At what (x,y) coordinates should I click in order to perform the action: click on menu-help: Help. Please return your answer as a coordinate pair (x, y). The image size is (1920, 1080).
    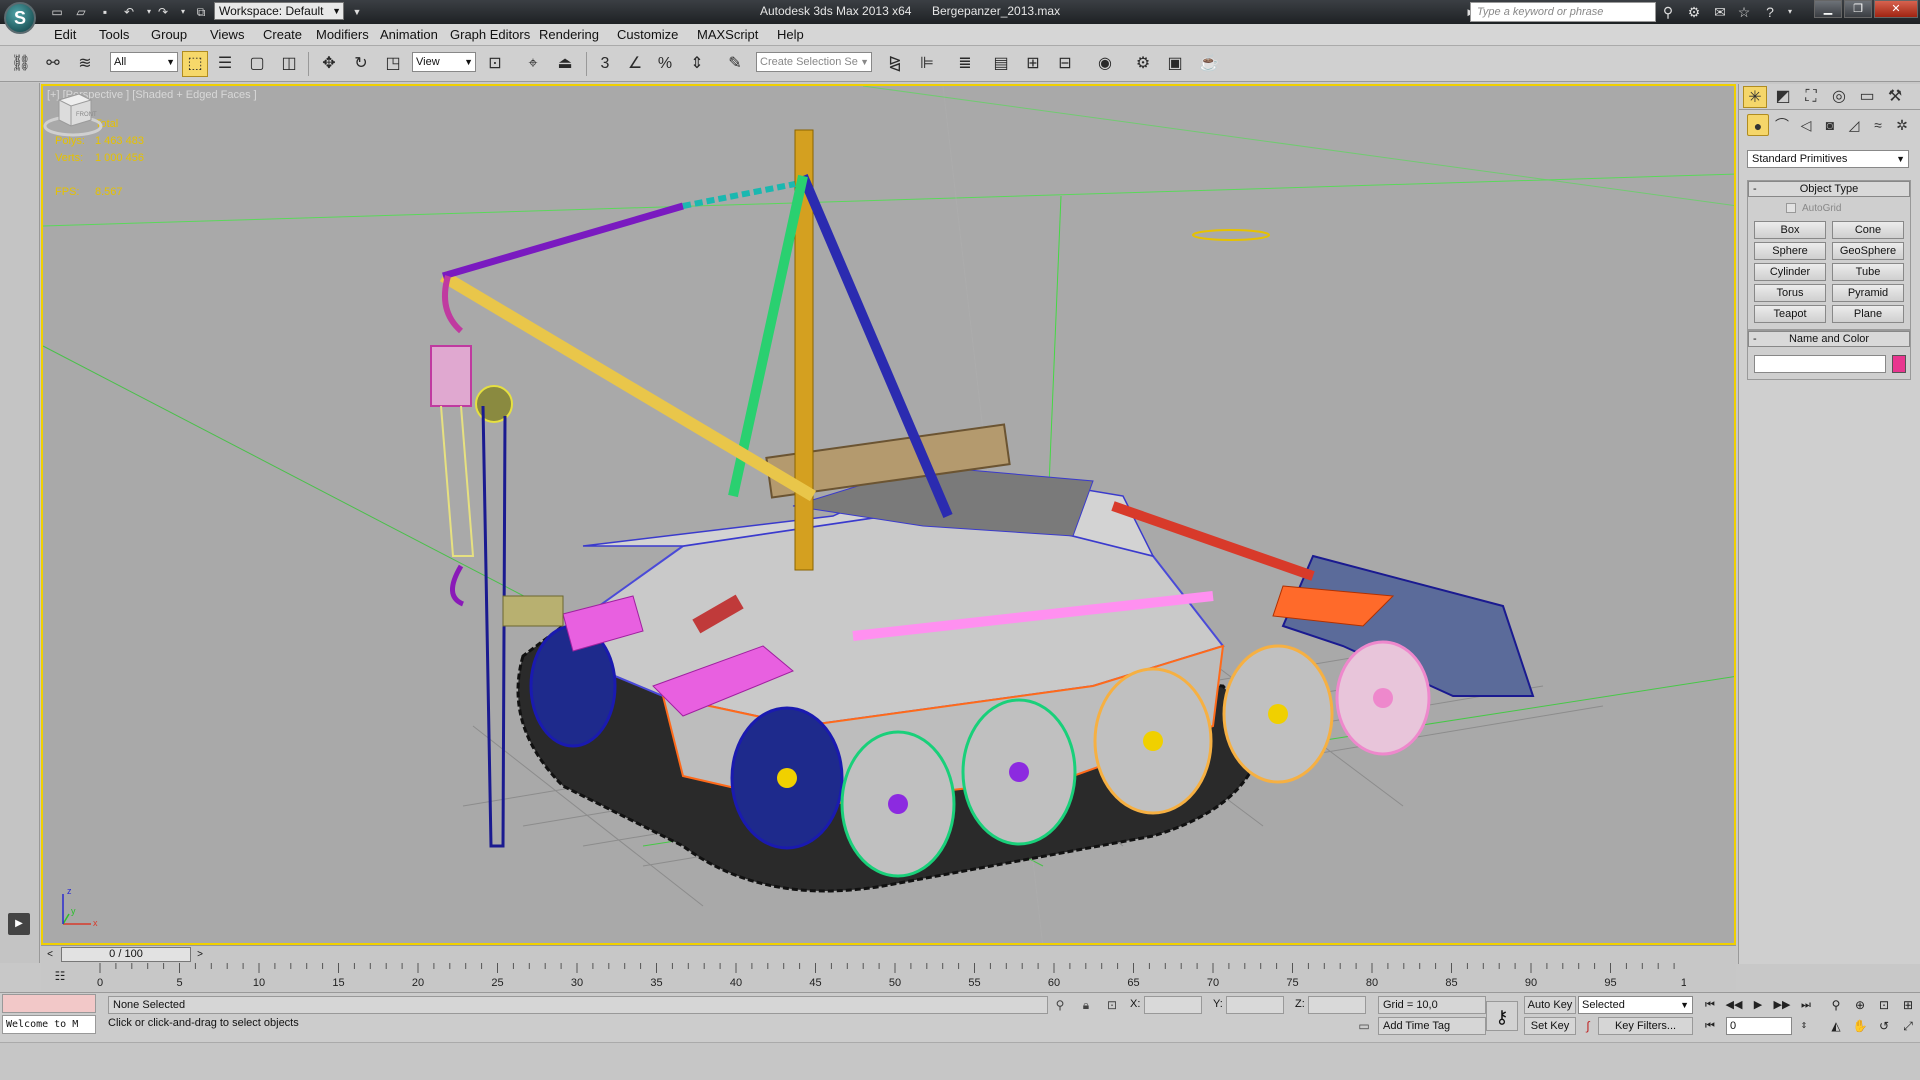
    Looking at the image, I should click on (790, 34).